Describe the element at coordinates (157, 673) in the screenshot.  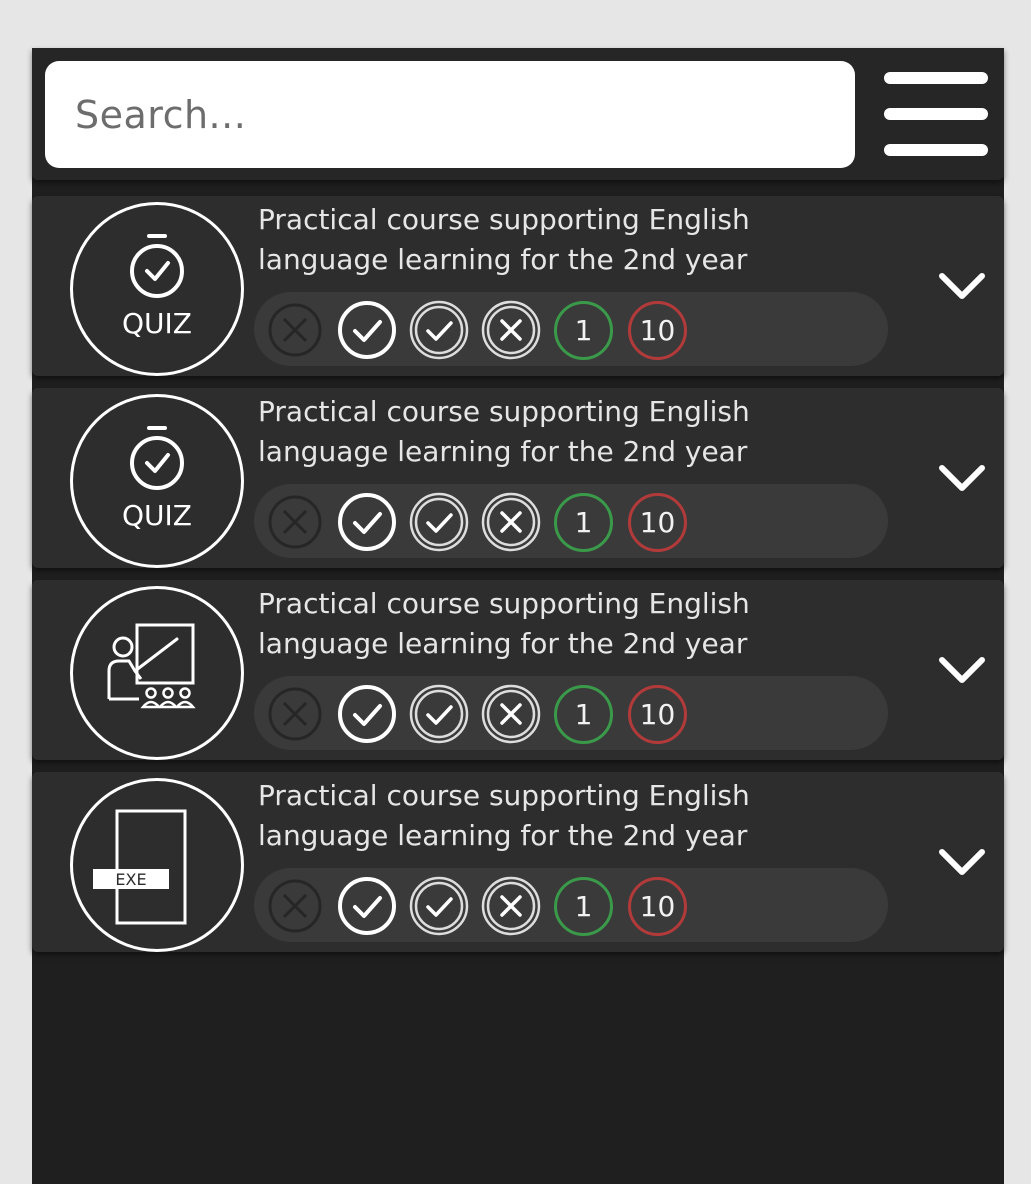
I see `lecture-teacher-icon` at that location.